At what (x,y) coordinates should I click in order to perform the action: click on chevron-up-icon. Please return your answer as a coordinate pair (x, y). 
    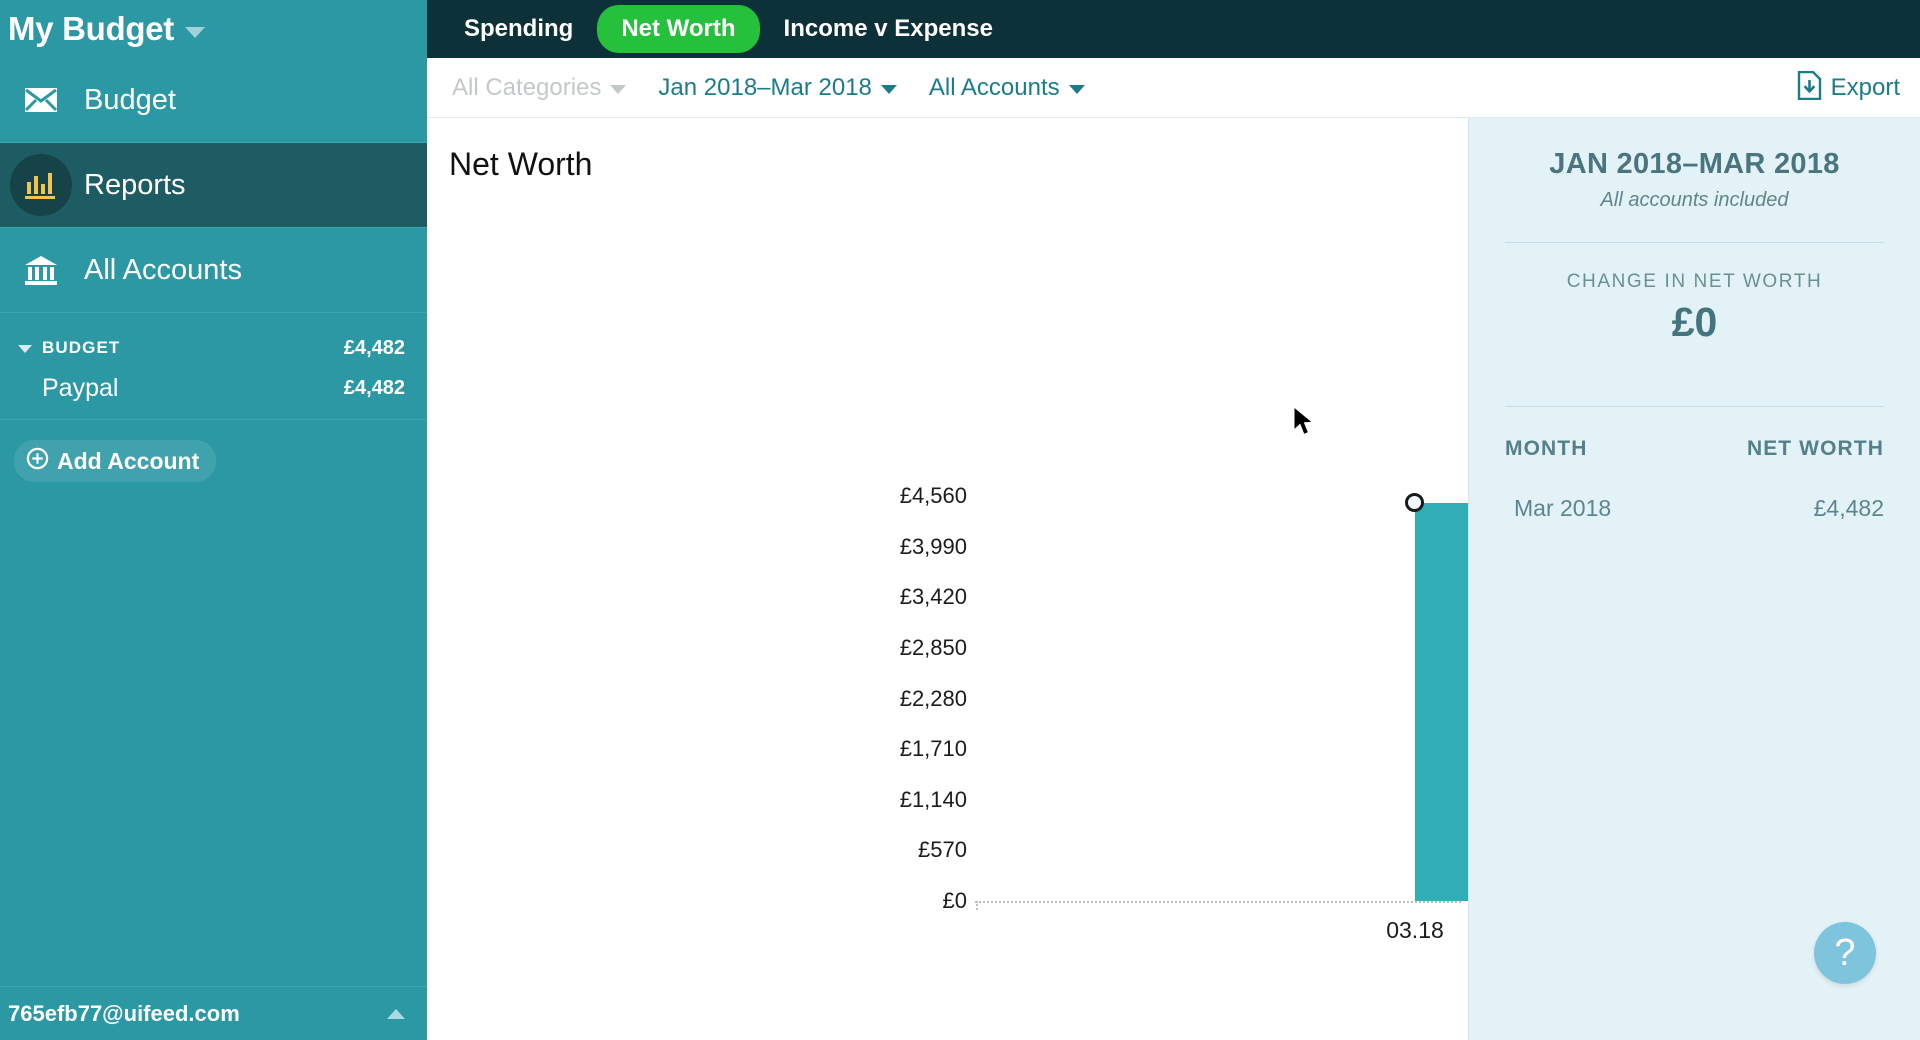
    Looking at the image, I should click on (396, 1013).